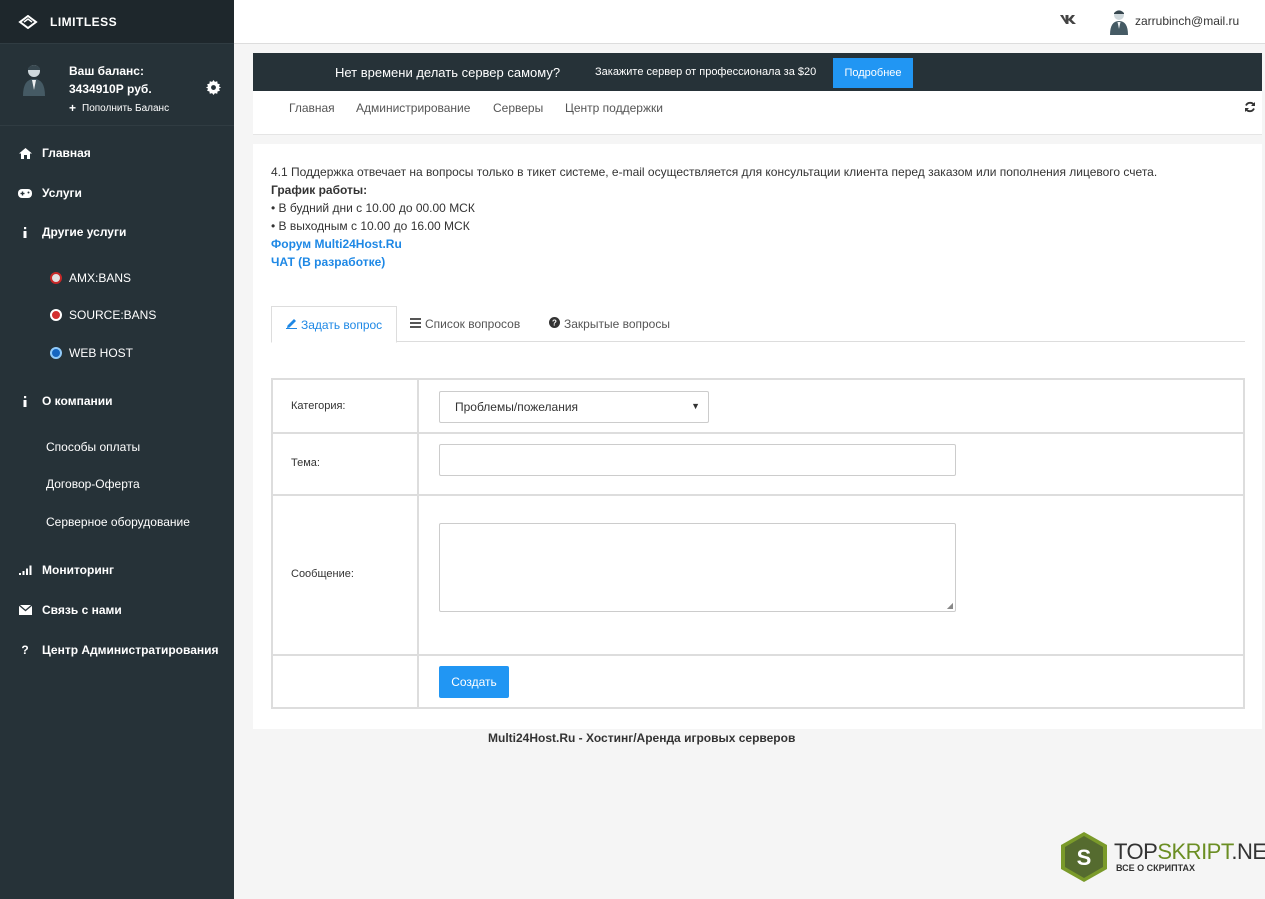 The width and height of the screenshot is (1265, 899). Describe the element at coordinates (695, 406) in the screenshot. I see `caret-down-icon: ▼` at that location.